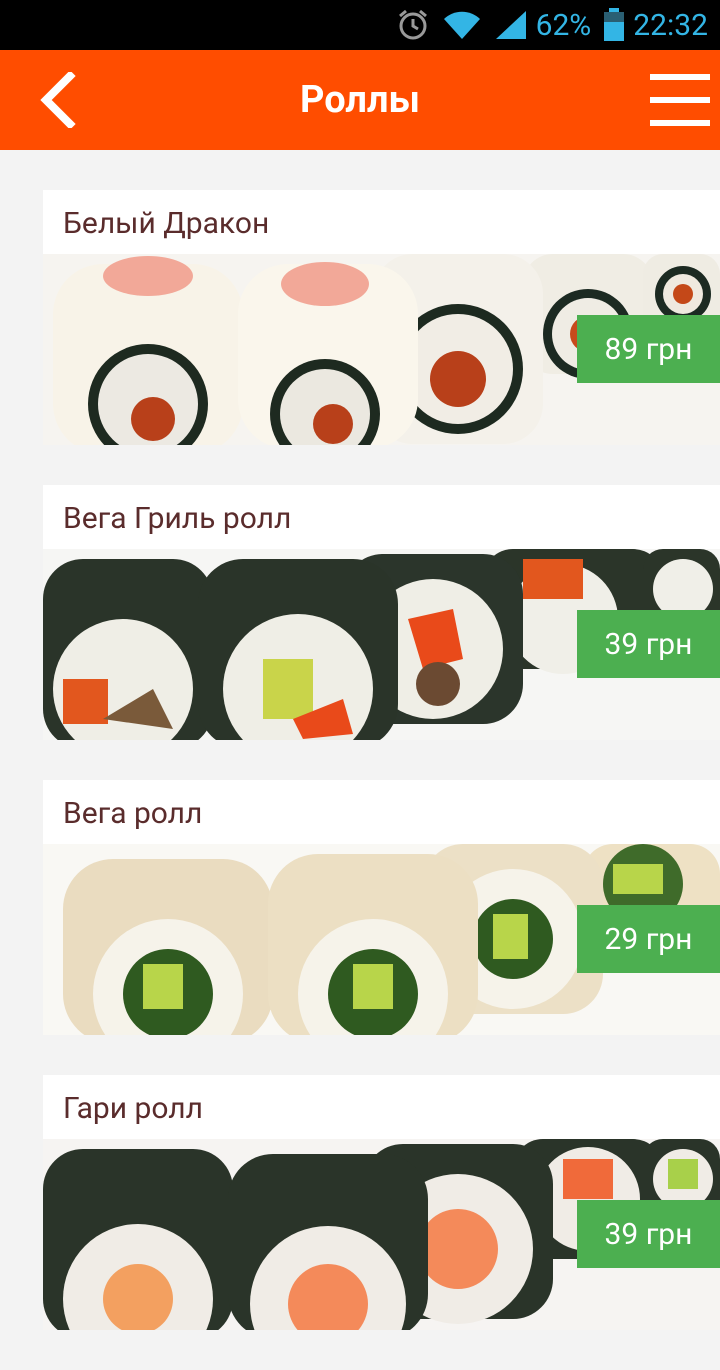 The height and width of the screenshot is (1370, 720). I want to click on chevron-left-icon, so click(58, 100).